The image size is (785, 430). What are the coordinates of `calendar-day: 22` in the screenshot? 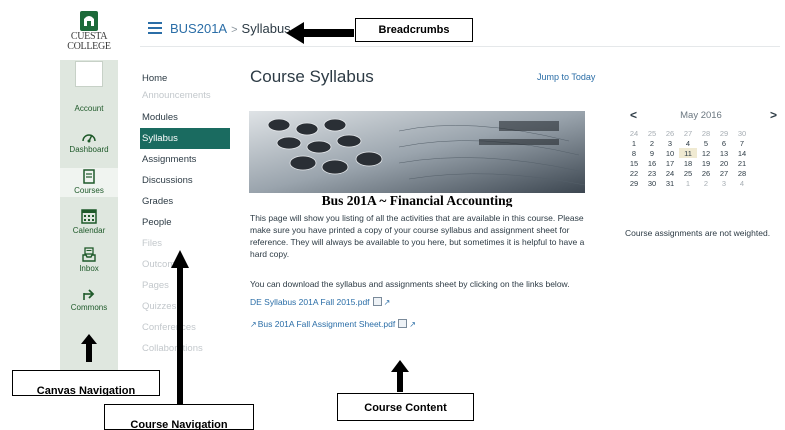 It's located at (634, 173).